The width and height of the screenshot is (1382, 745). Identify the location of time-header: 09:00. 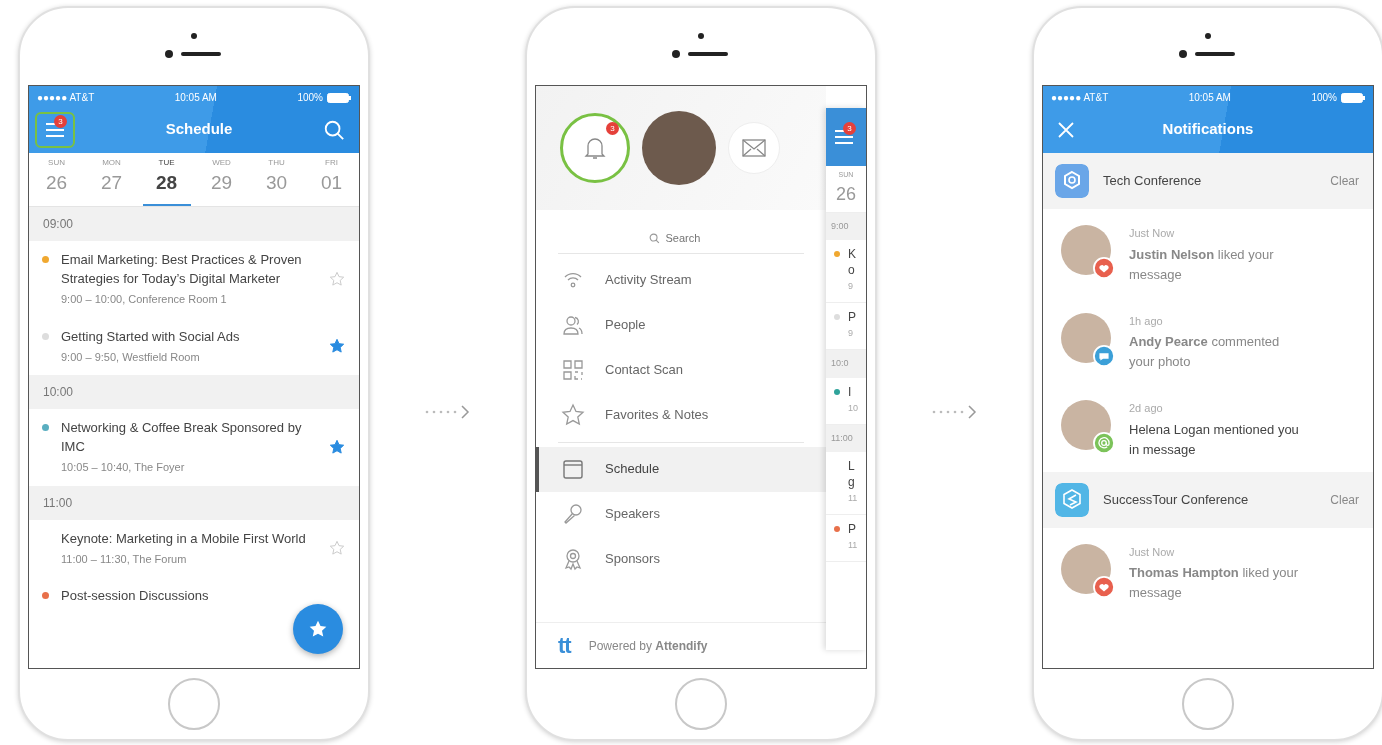
(194, 224).